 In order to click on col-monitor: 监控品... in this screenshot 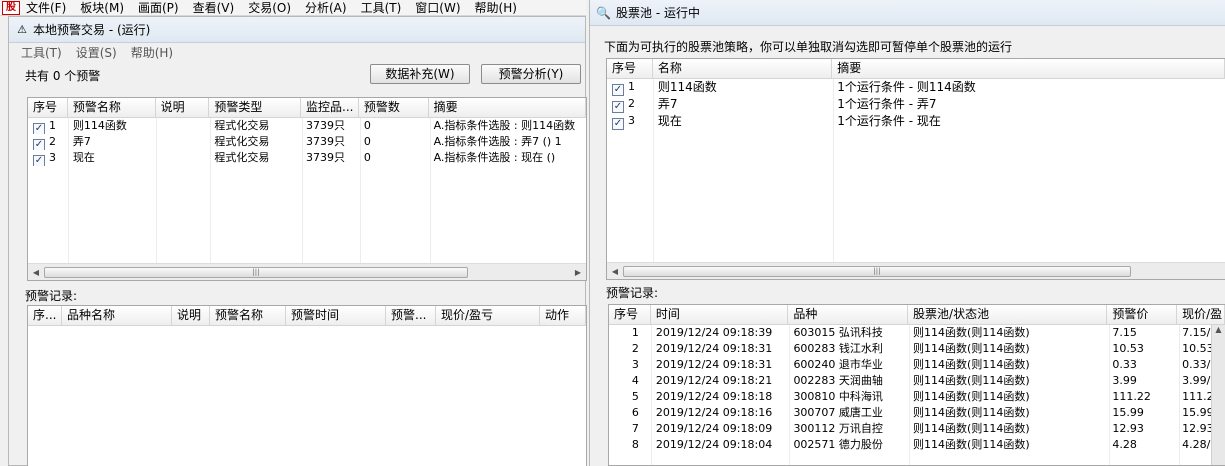, I will do `click(330, 107)`.